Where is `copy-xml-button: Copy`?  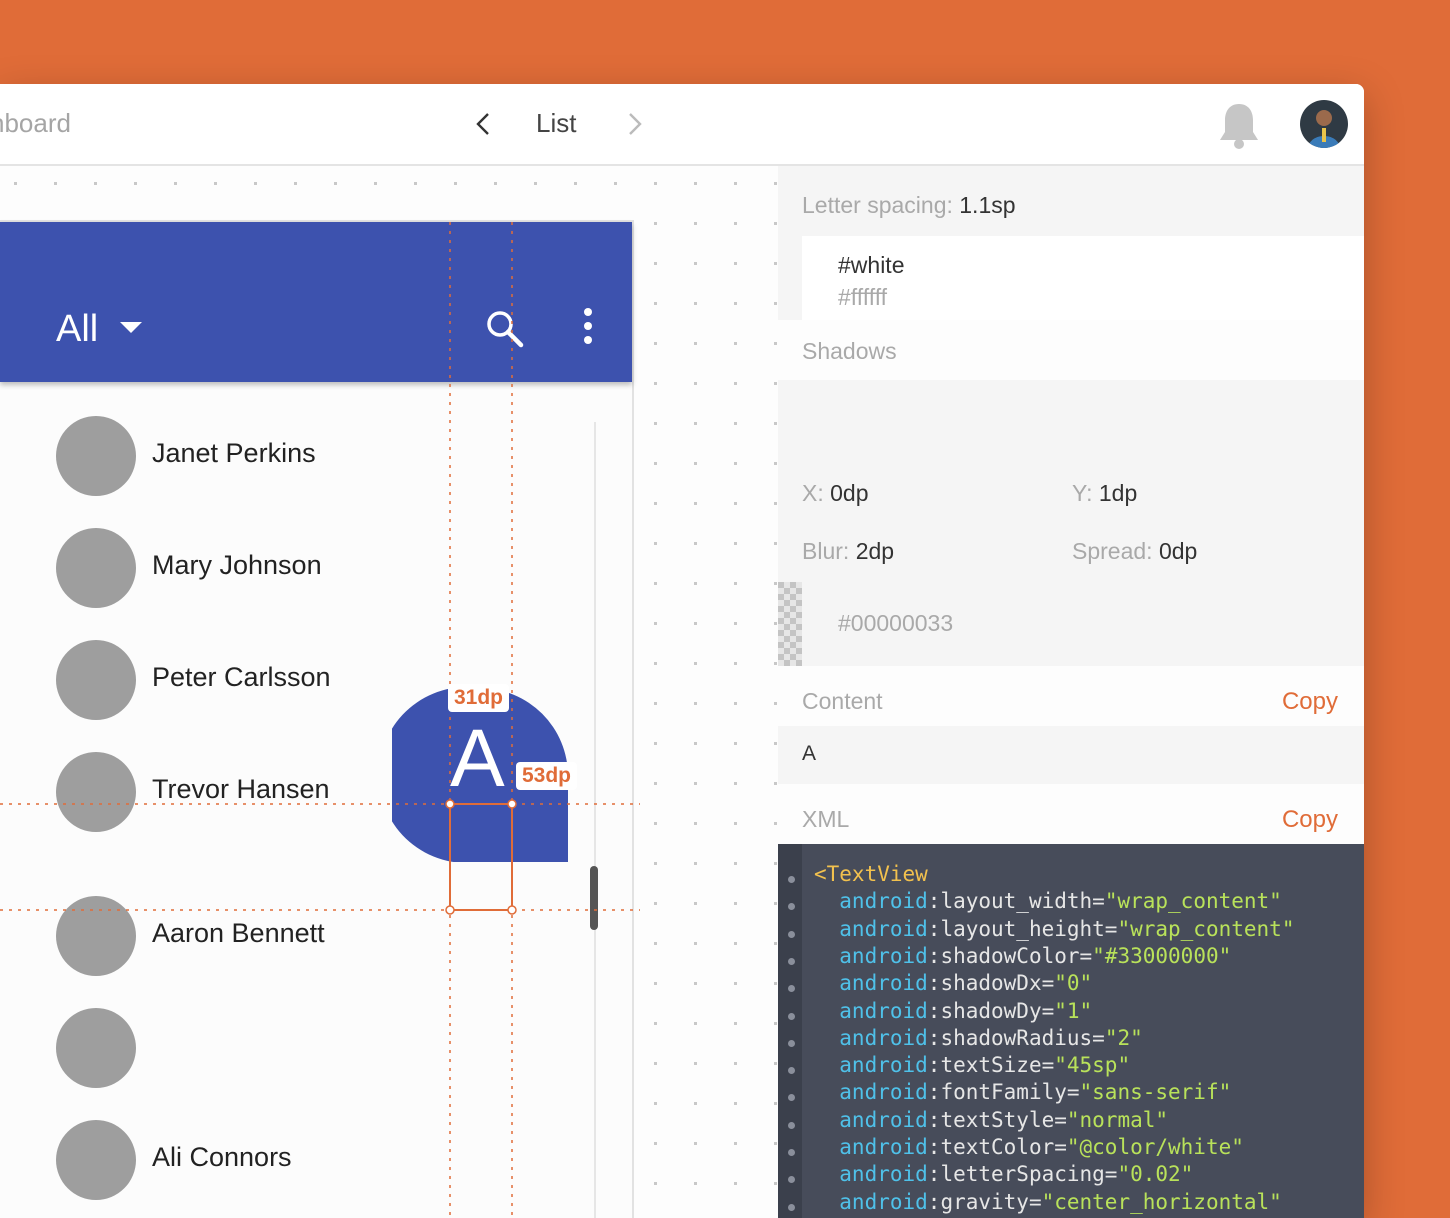 copy-xml-button: Copy is located at coordinates (1310, 820).